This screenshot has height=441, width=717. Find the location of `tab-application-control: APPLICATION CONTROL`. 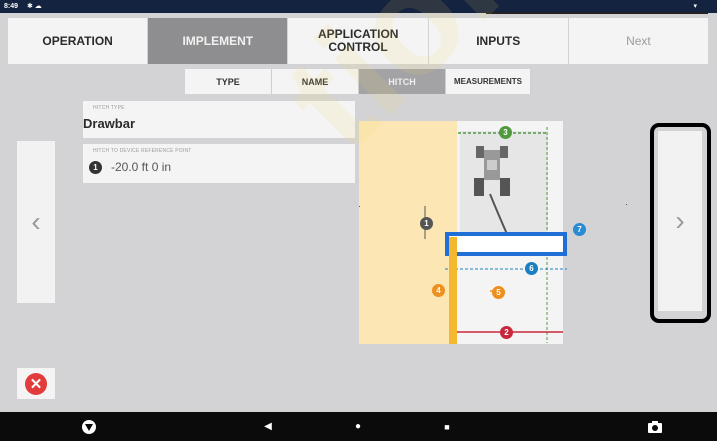

tab-application-control: APPLICATION CONTROL is located at coordinates (358, 41).